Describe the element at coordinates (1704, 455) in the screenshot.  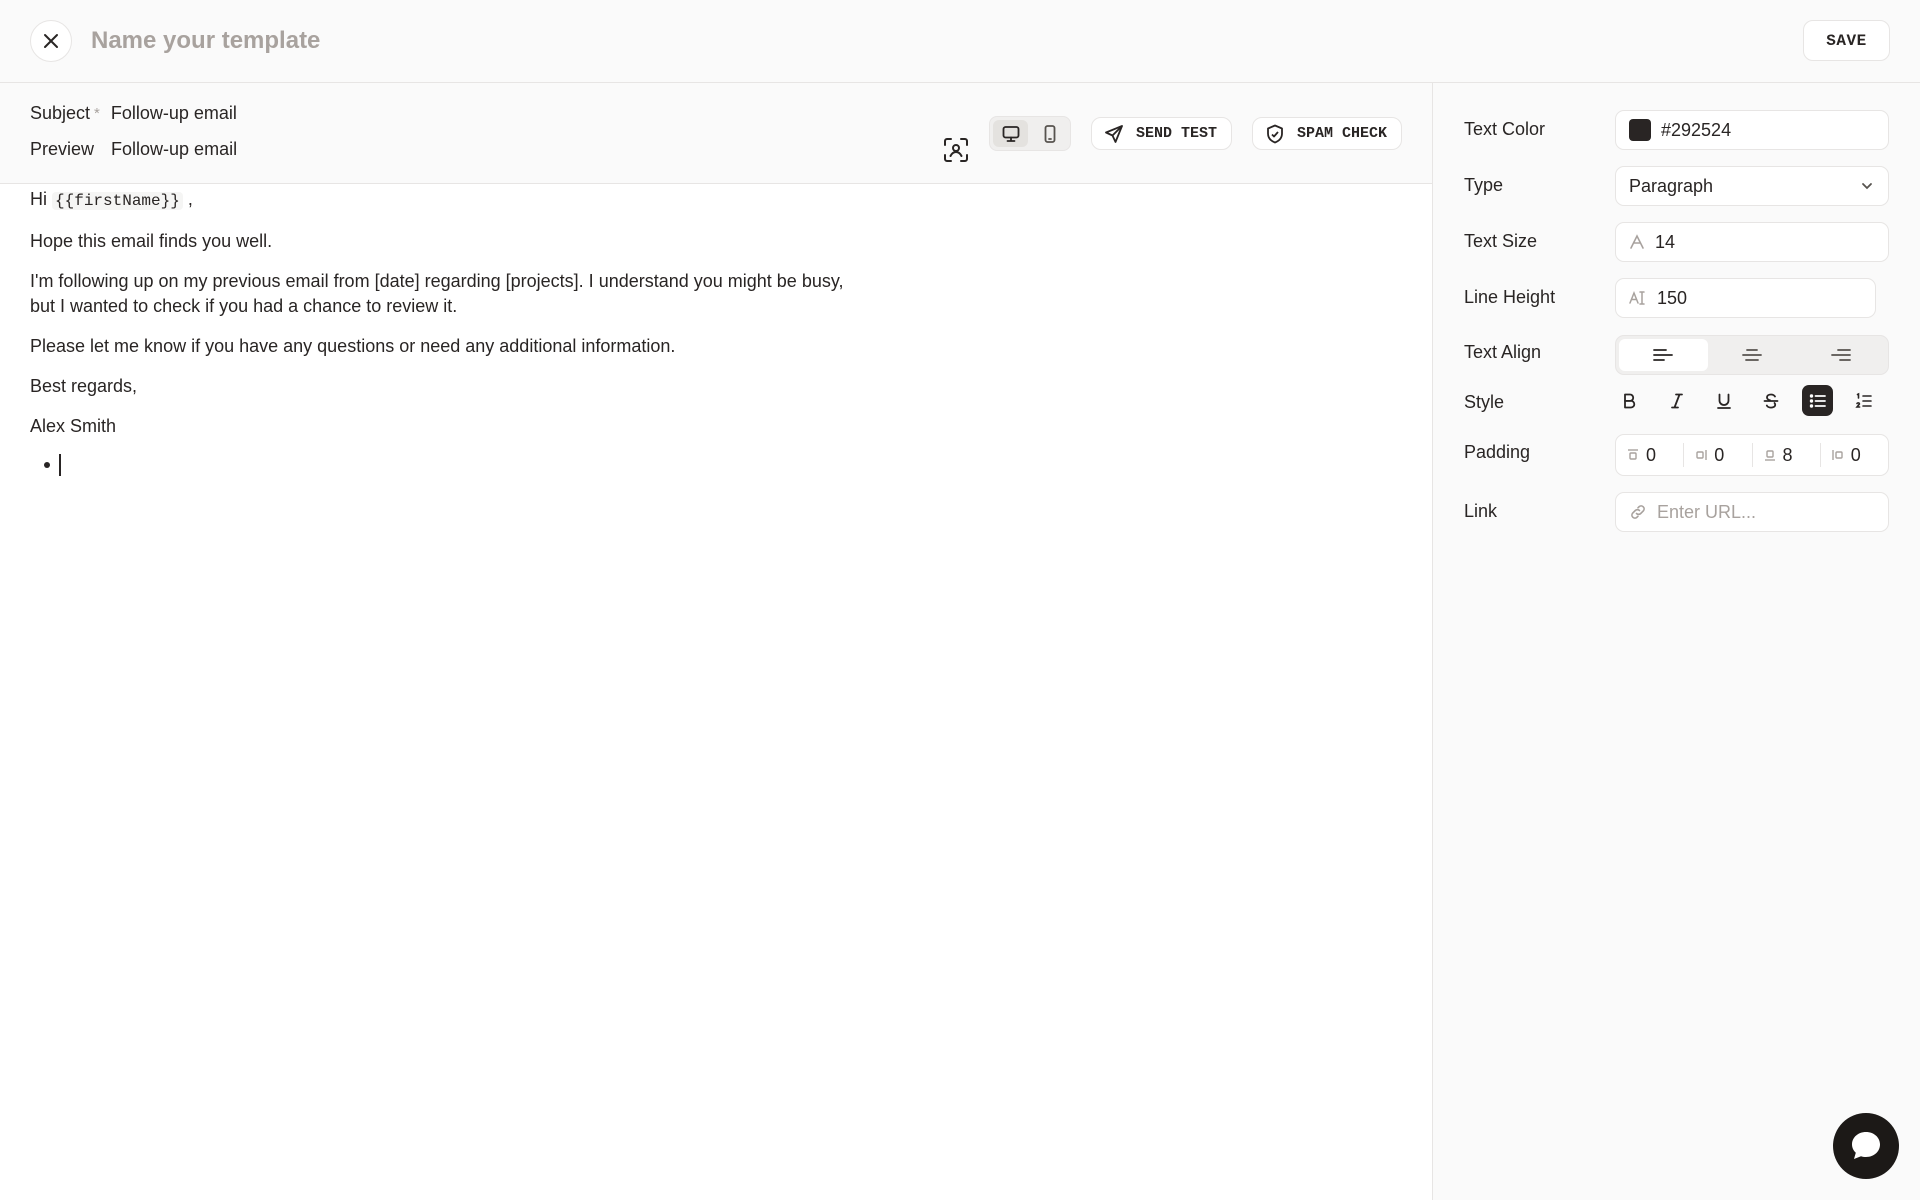
I see `padding-right-icon` at that location.